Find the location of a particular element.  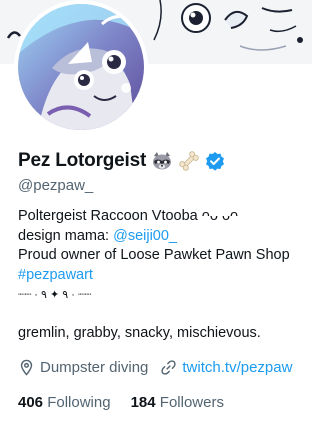

display-name: Pez Lotorgeist is located at coordinates (82, 160).